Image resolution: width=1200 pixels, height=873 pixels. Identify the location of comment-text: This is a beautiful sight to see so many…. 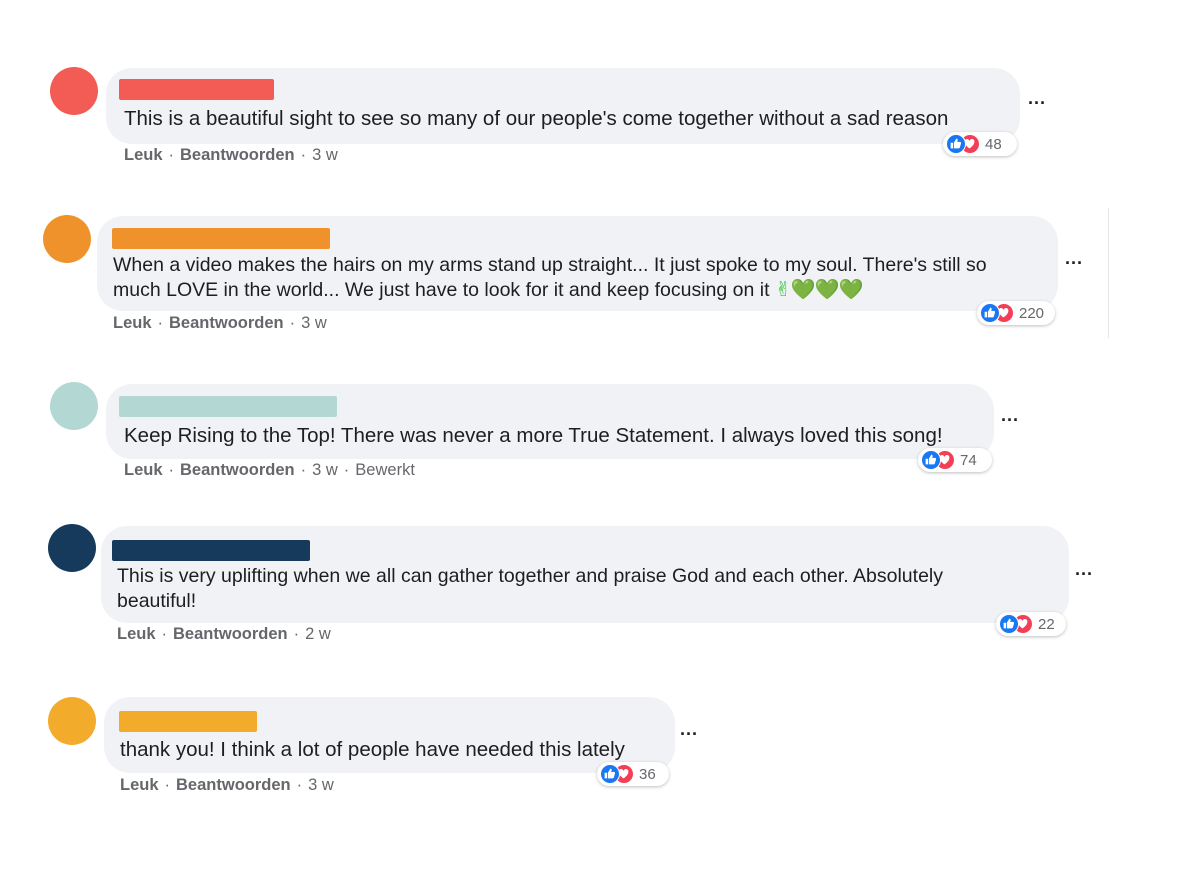
(536, 118).